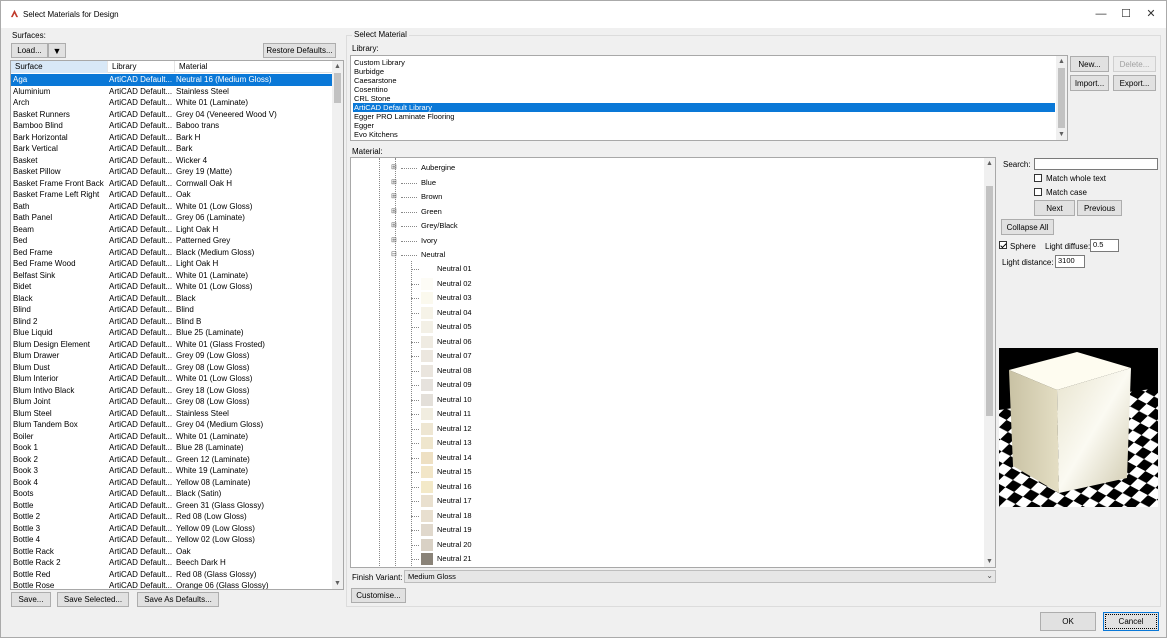  What do you see at coordinates (394, 255) in the screenshot?
I see `collapse-icon: ⊟` at bounding box center [394, 255].